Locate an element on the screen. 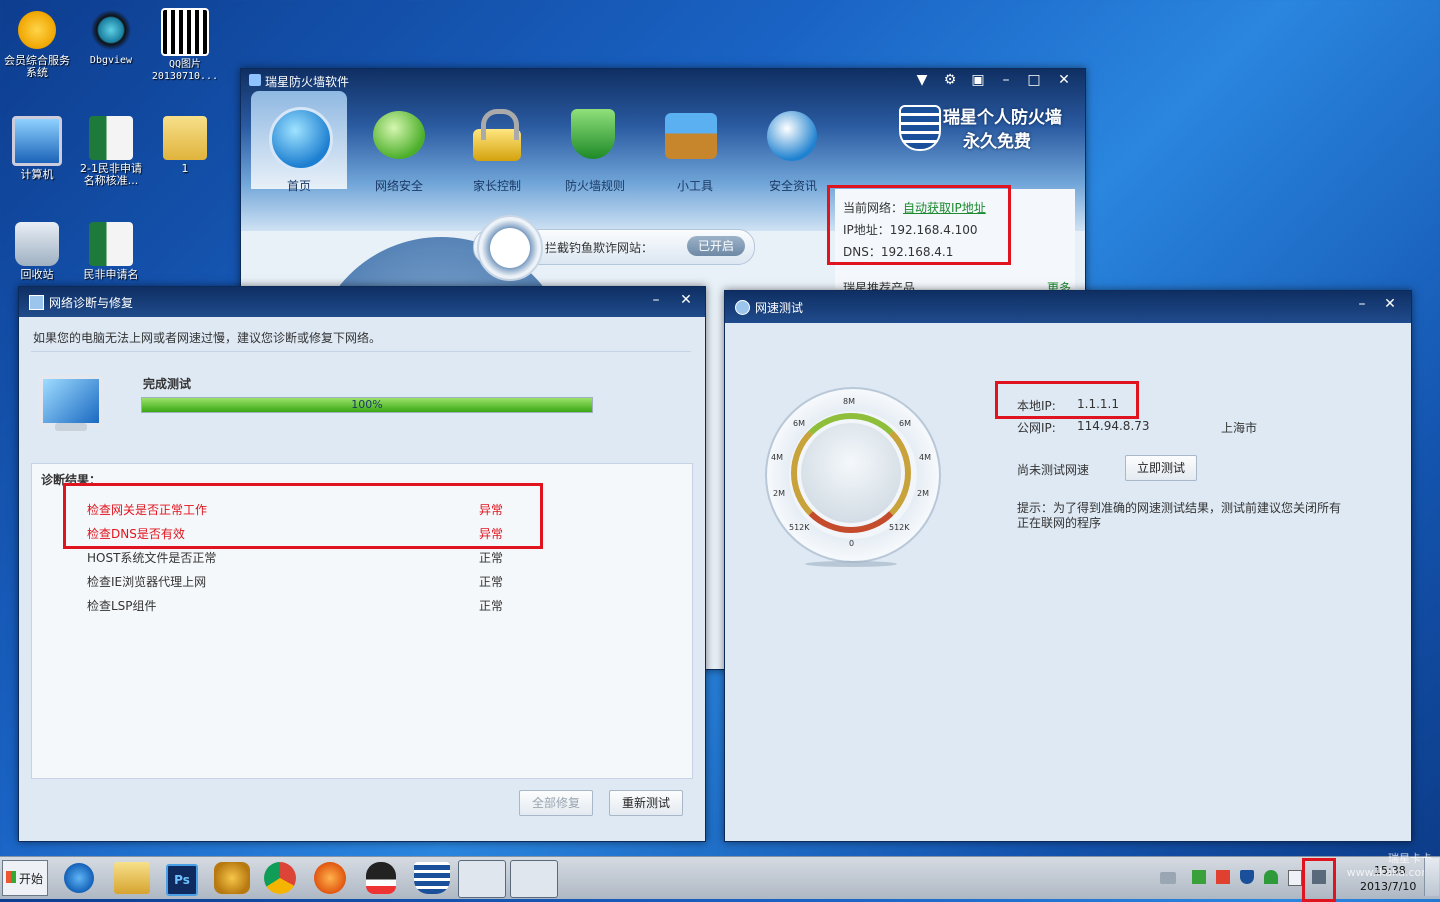 This screenshot has width=1440, height=902. watermark: 瑞星卡卡 www.ikaka.com is located at coordinates (1389, 865).